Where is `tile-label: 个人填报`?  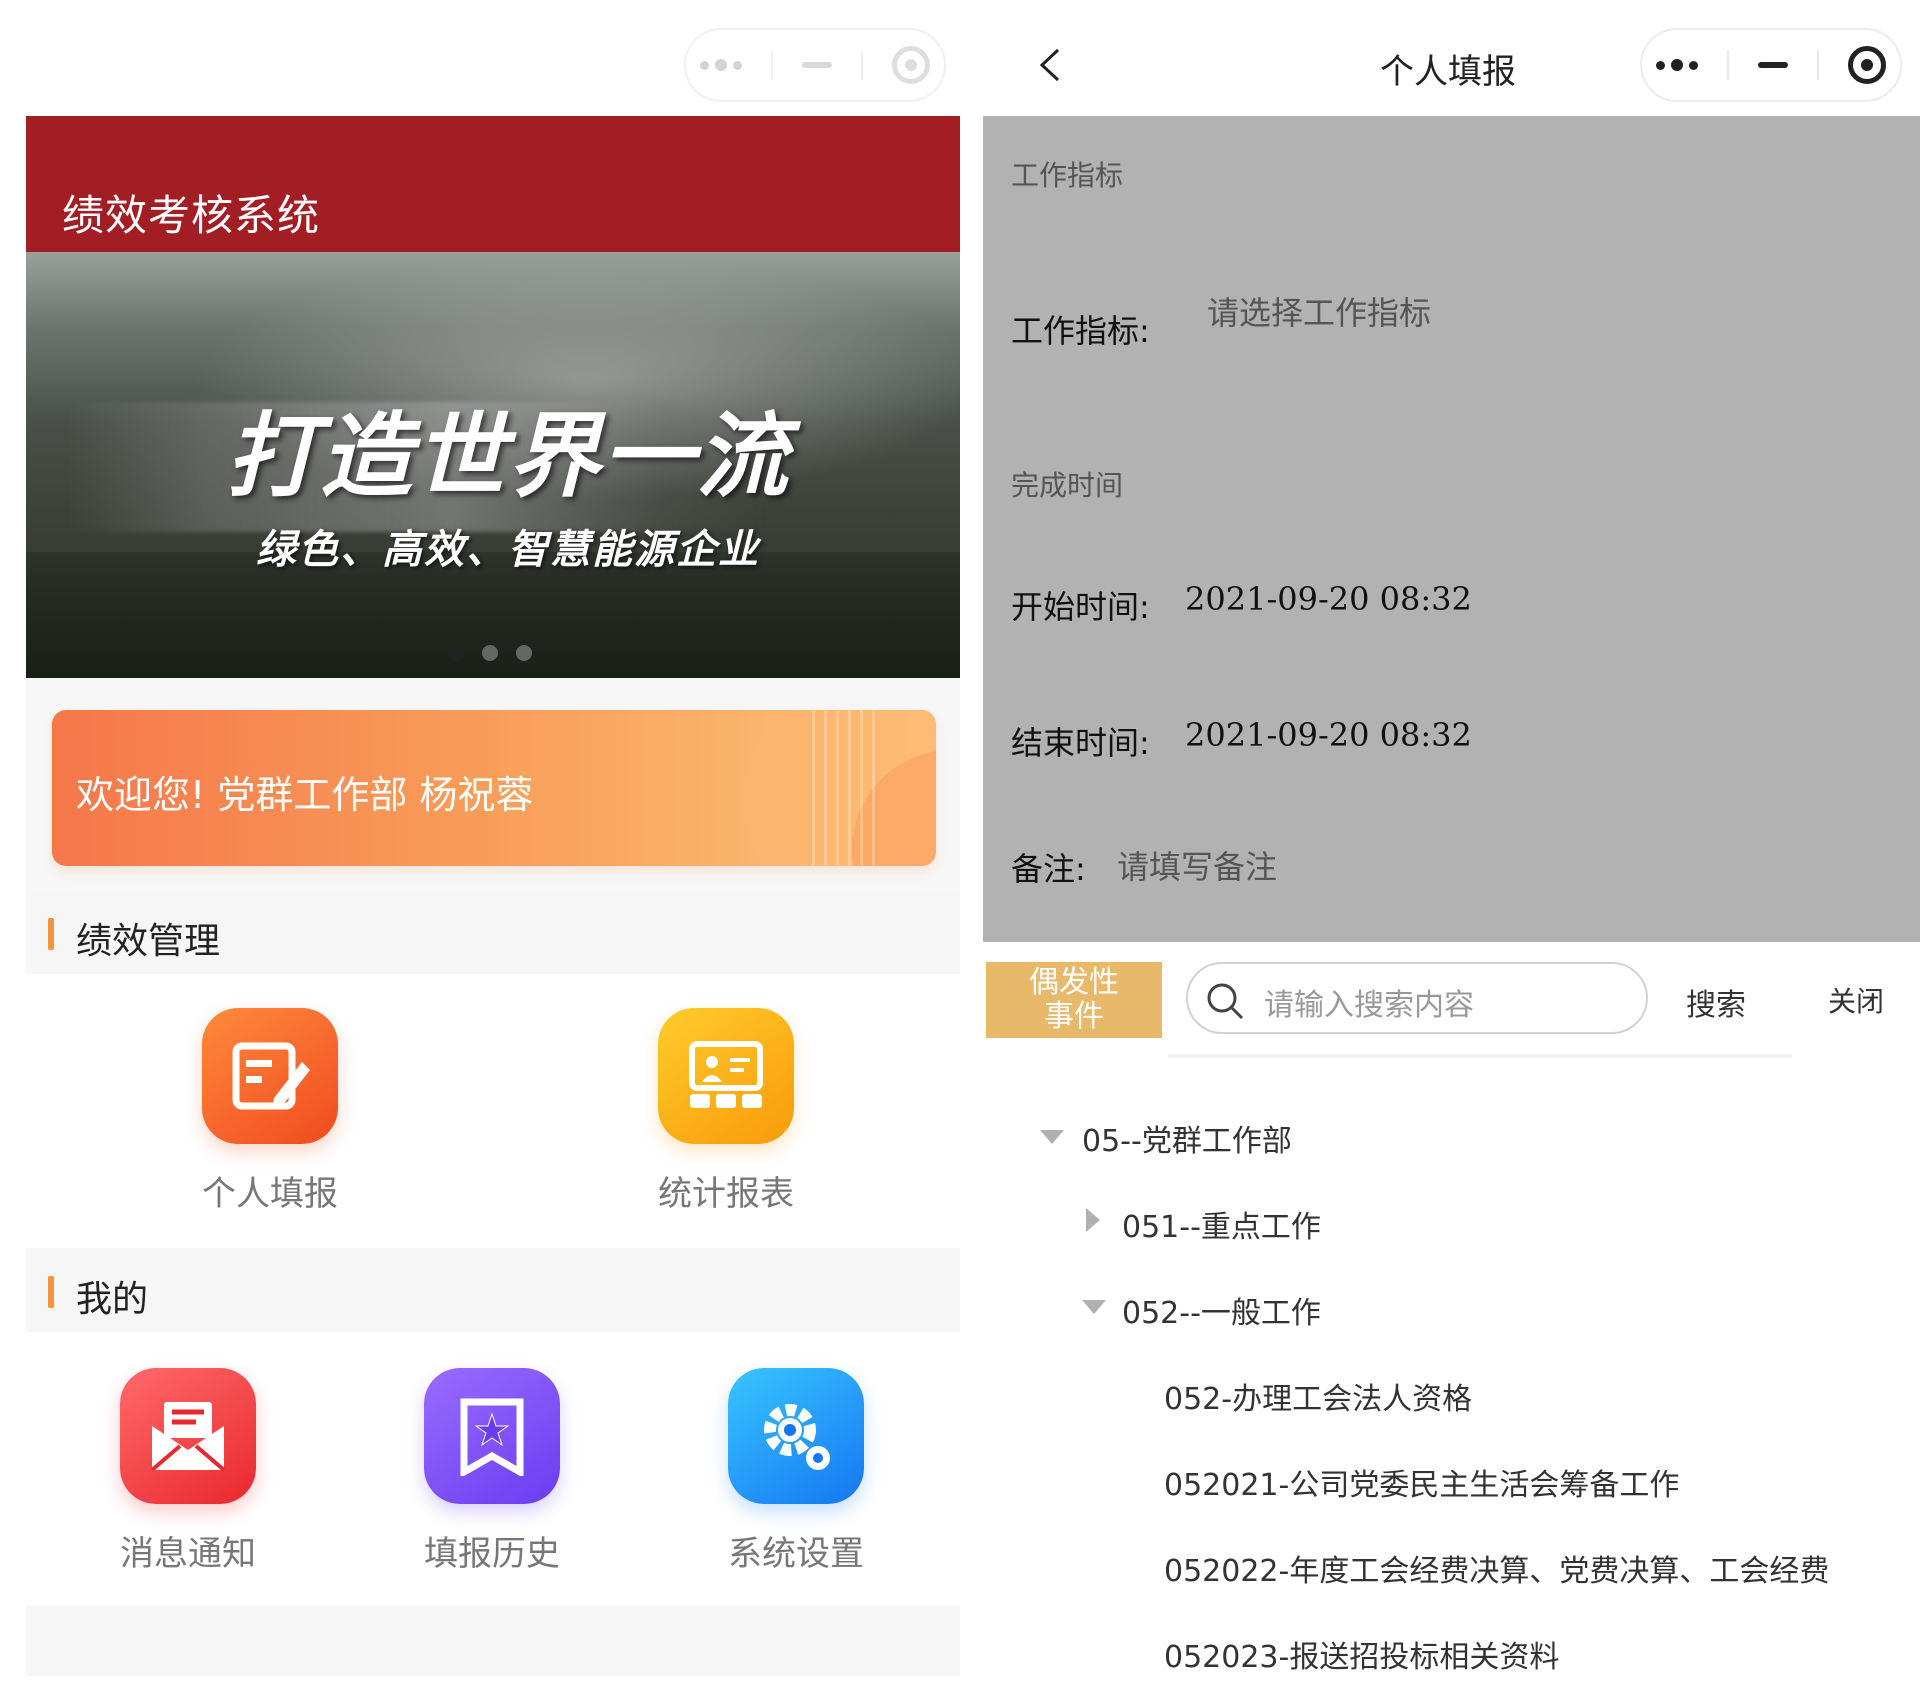 tile-label: 个人填报 is located at coordinates (270, 1194).